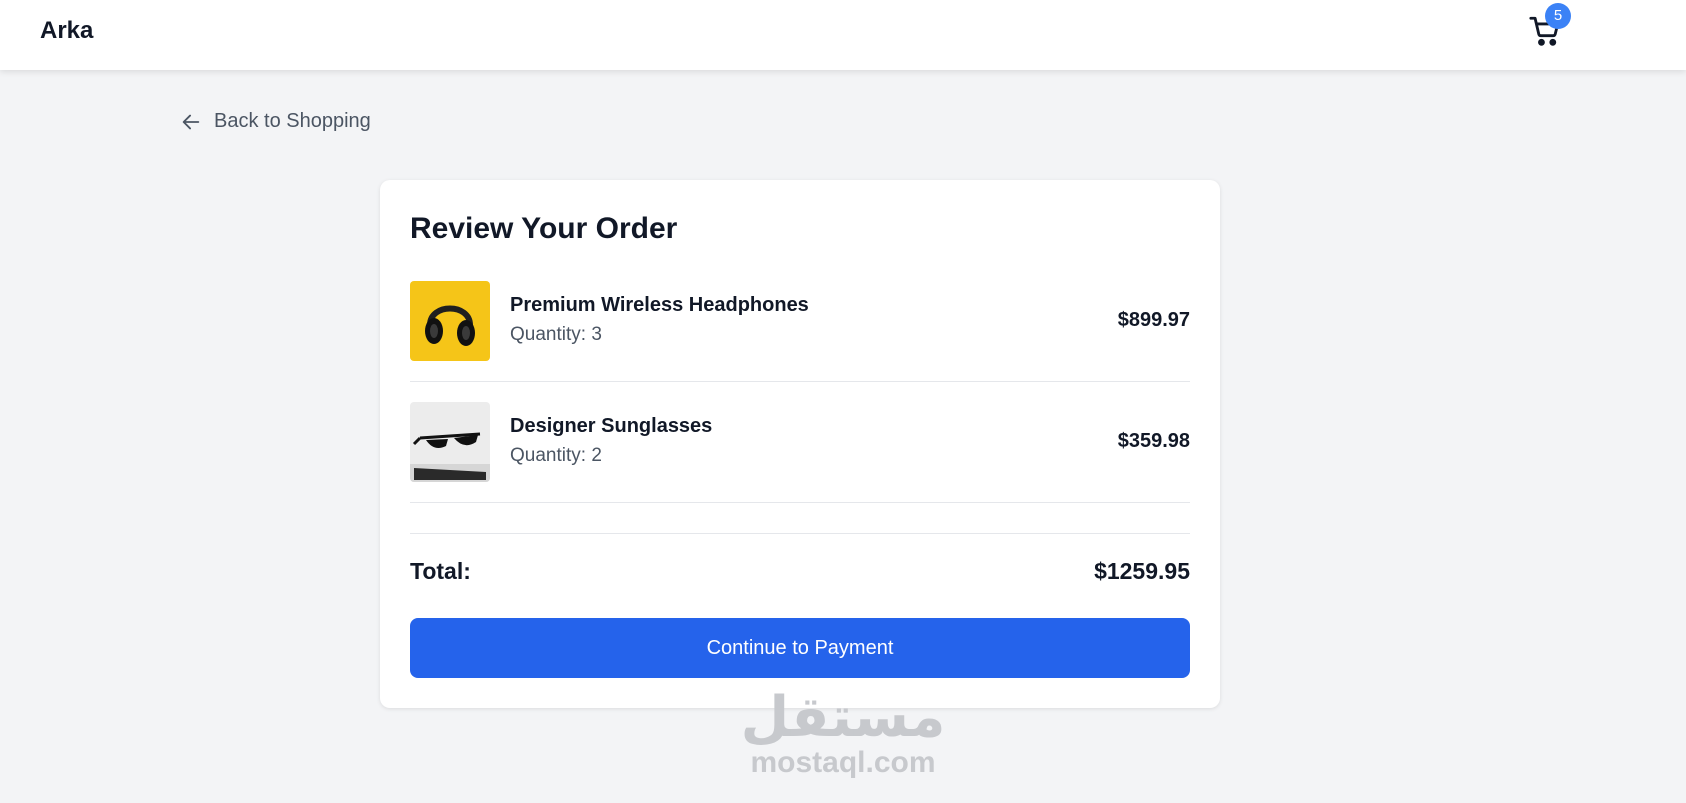 The height and width of the screenshot is (803, 1686). What do you see at coordinates (440, 571) in the screenshot?
I see `total-label: Total:` at bounding box center [440, 571].